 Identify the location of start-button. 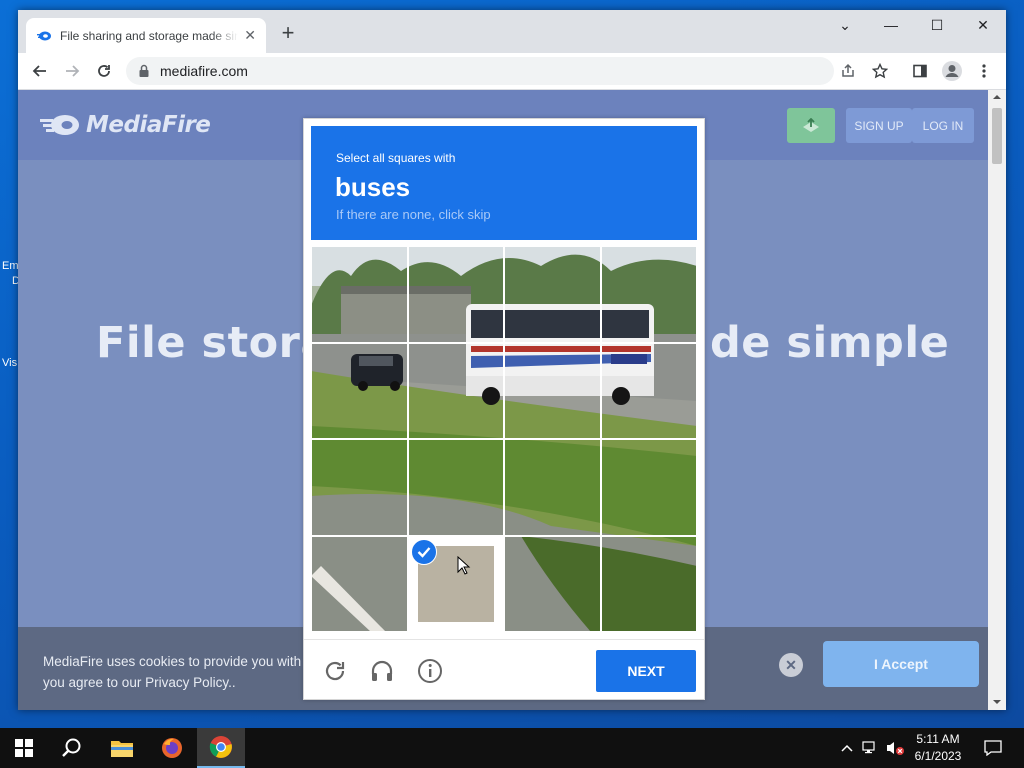
(24, 748).